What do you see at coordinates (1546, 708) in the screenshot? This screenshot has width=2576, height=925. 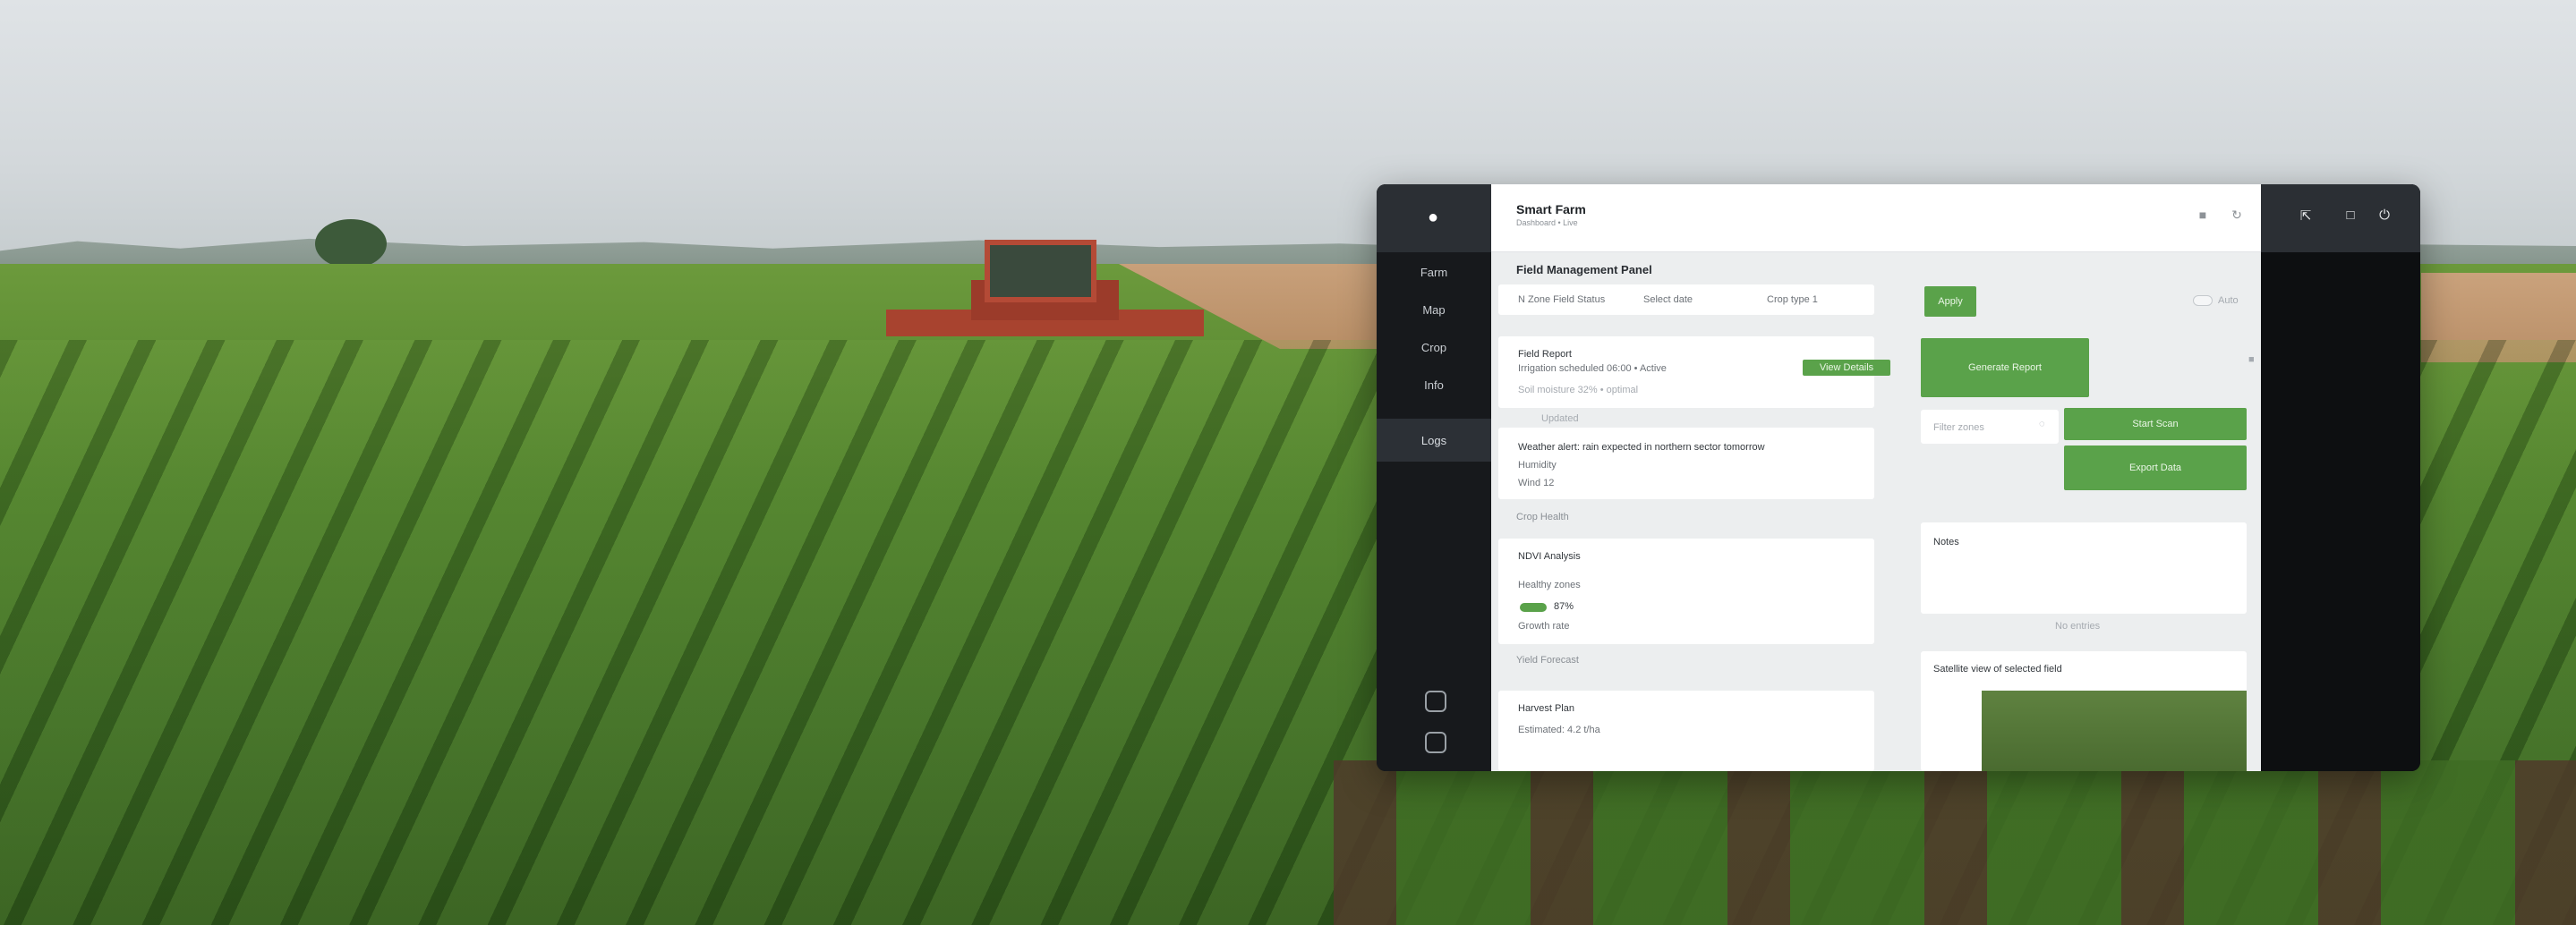 I see `card-title: Harvest Plan` at bounding box center [1546, 708].